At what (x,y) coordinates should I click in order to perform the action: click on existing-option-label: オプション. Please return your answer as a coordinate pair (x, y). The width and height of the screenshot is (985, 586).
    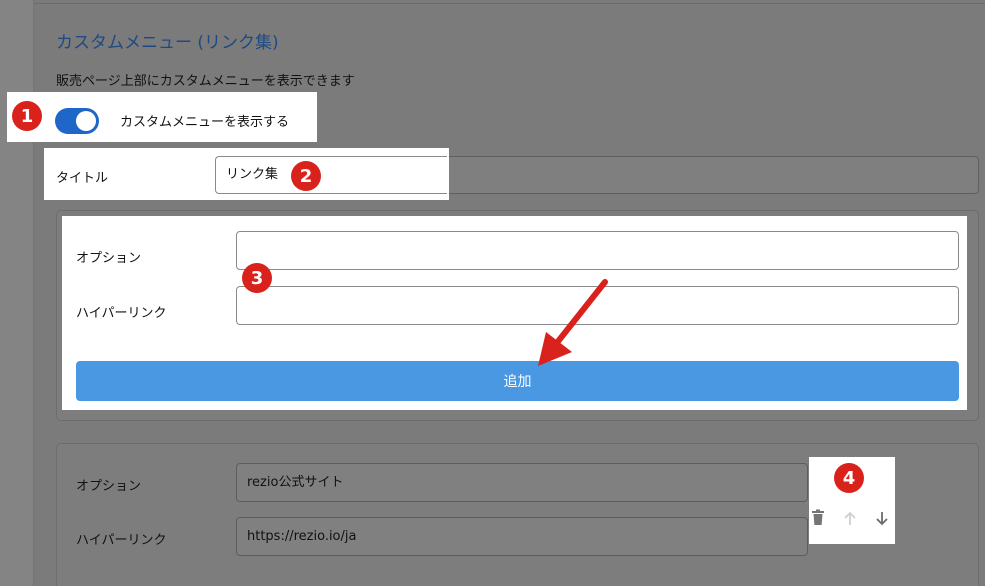
    Looking at the image, I should click on (109, 486).